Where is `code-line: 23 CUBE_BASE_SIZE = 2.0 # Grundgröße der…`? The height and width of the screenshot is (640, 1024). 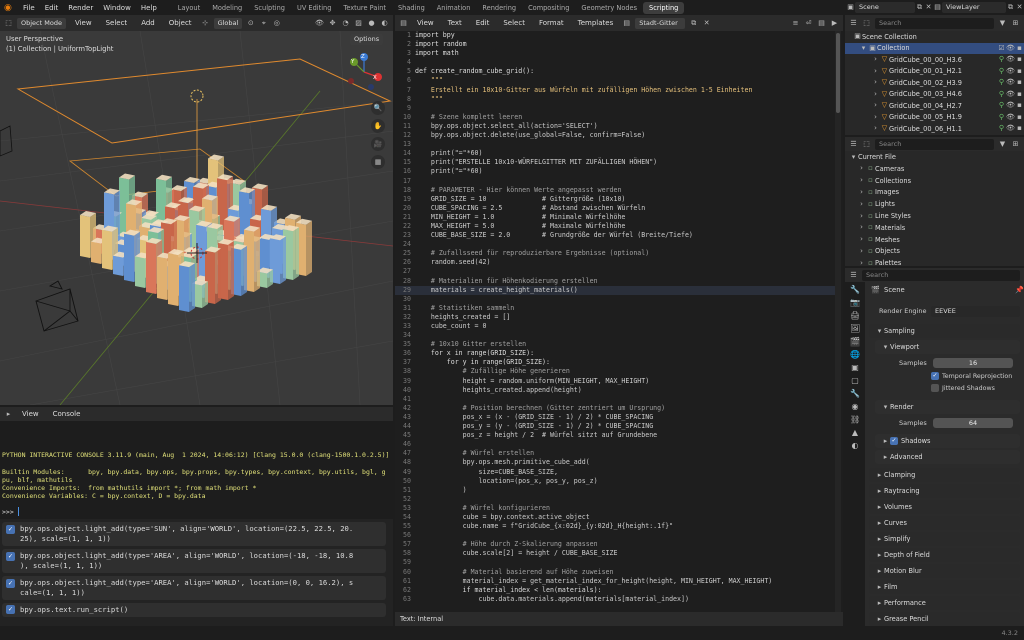 code-line: 23 CUBE_BASE_SIZE = 2.0 # Grundgröße der… is located at coordinates (615, 235).